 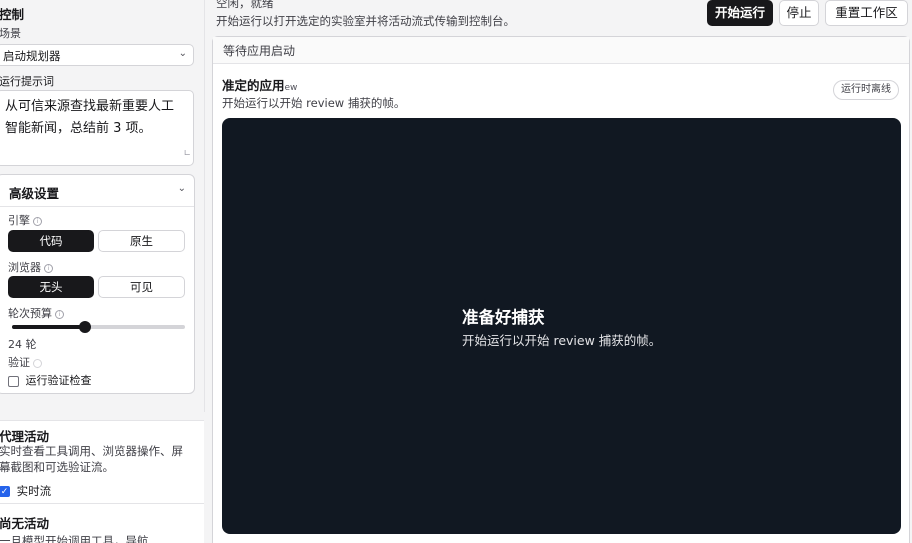 I want to click on app-viewer-header: 等待应用启动, so click(x=561, y=50).